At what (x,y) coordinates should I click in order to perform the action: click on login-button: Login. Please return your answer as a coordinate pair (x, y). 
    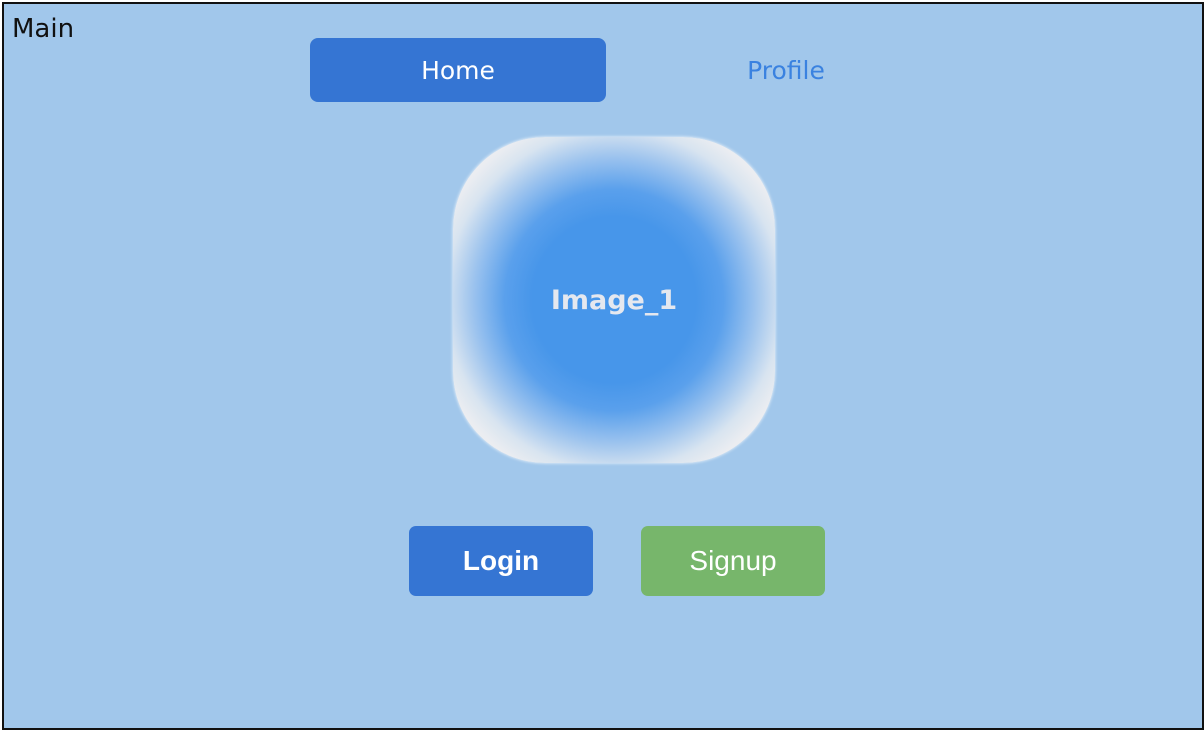
    Looking at the image, I should click on (501, 561).